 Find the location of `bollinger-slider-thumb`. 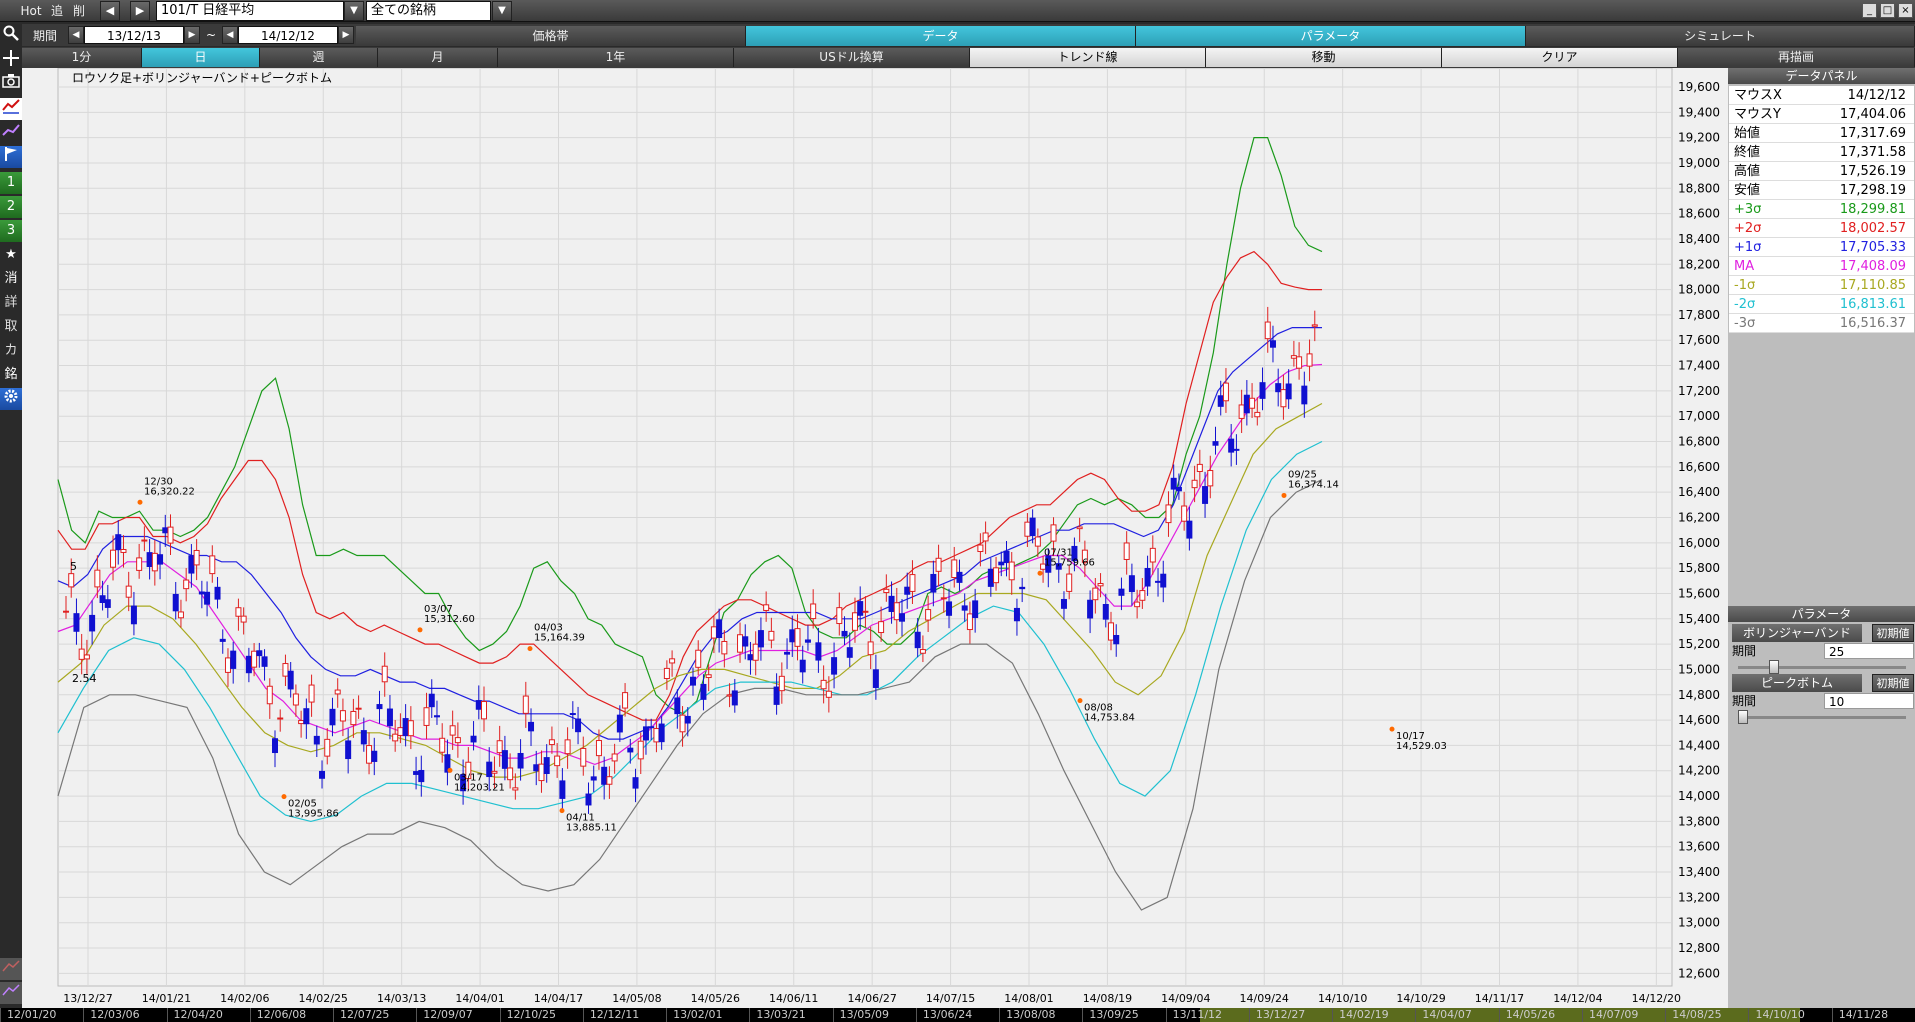

bollinger-slider-thumb is located at coordinates (1774, 667).